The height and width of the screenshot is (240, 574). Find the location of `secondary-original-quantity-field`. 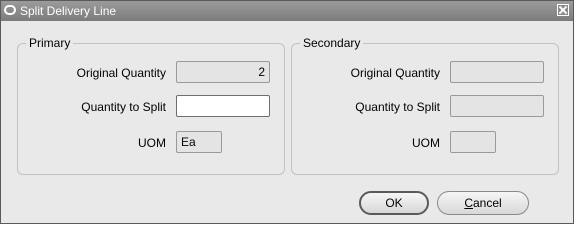

secondary-original-quantity-field is located at coordinates (497, 72).